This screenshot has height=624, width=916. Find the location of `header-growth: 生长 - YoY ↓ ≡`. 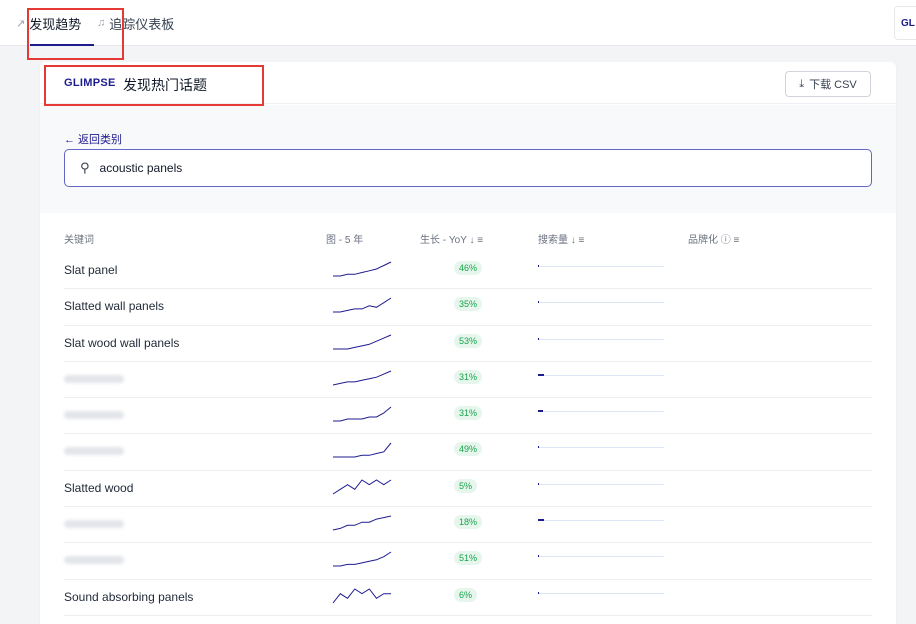

header-growth: 生长 - YoY ↓ ≡ is located at coordinates (451, 238).